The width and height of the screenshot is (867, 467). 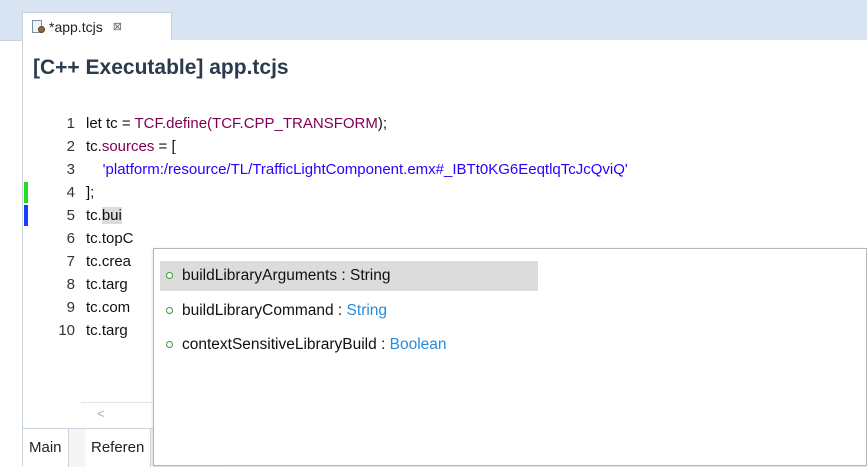 What do you see at coordinates (66, 330) in the screenshot?
I see `line-number: 10` at bounding box center [66, 330].